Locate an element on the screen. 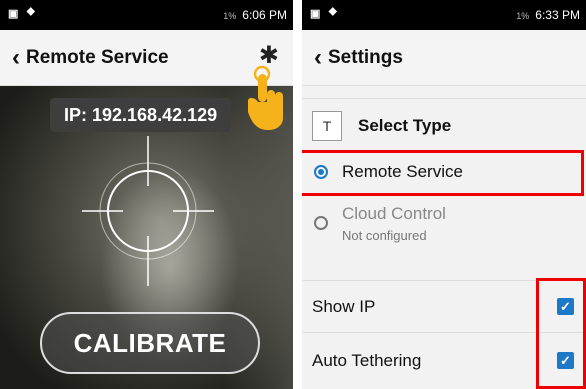 This screenshot has height=389, width=586. text-type-icon: T is located at coordinates (327, 126).